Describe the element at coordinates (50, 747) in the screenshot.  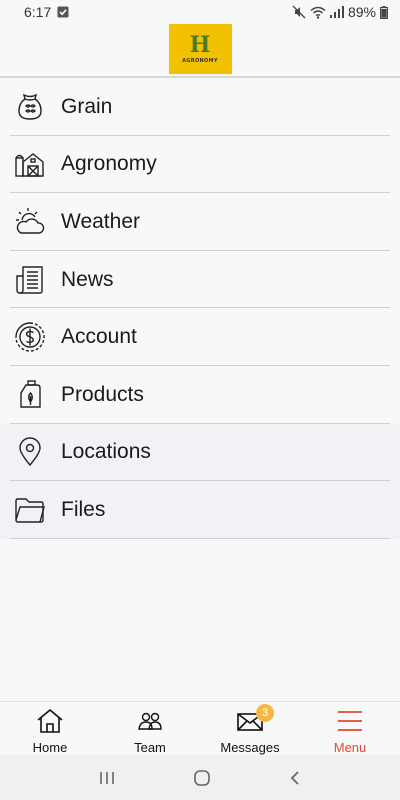
I see `tab-home-label: Home` at that location.